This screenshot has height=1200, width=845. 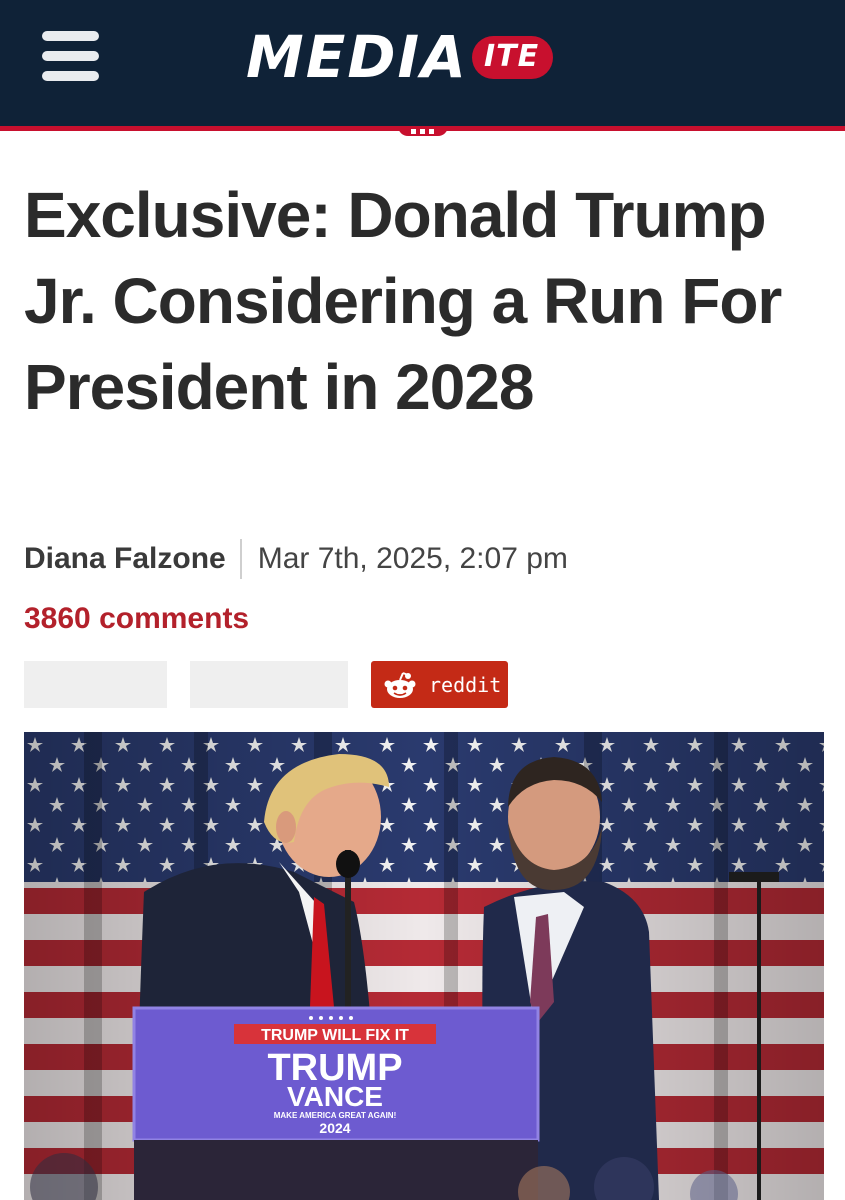 I want to click on hamburger-menu-icon, so click(x=70, y=56).